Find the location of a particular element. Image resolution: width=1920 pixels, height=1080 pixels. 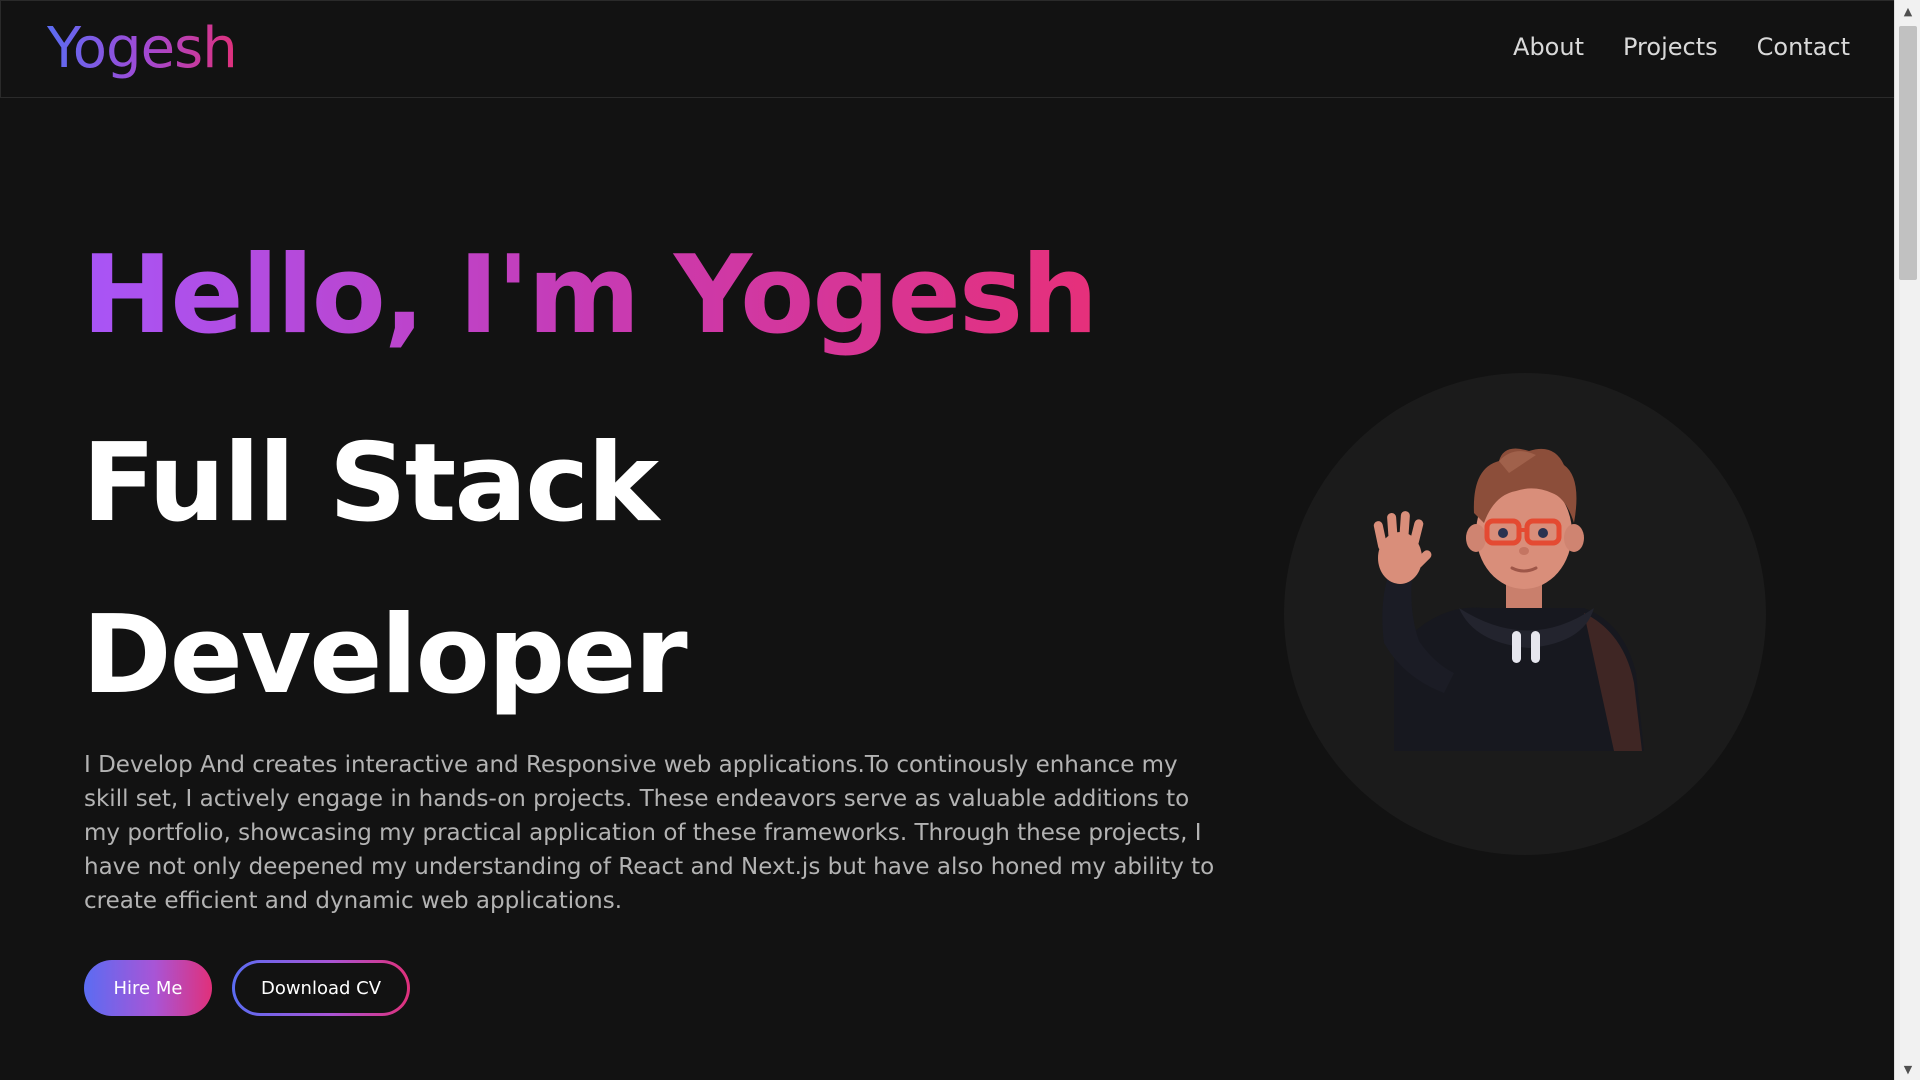

hero-greeting: Hello, I'm Yogesh is located at coordinates (590, 296).